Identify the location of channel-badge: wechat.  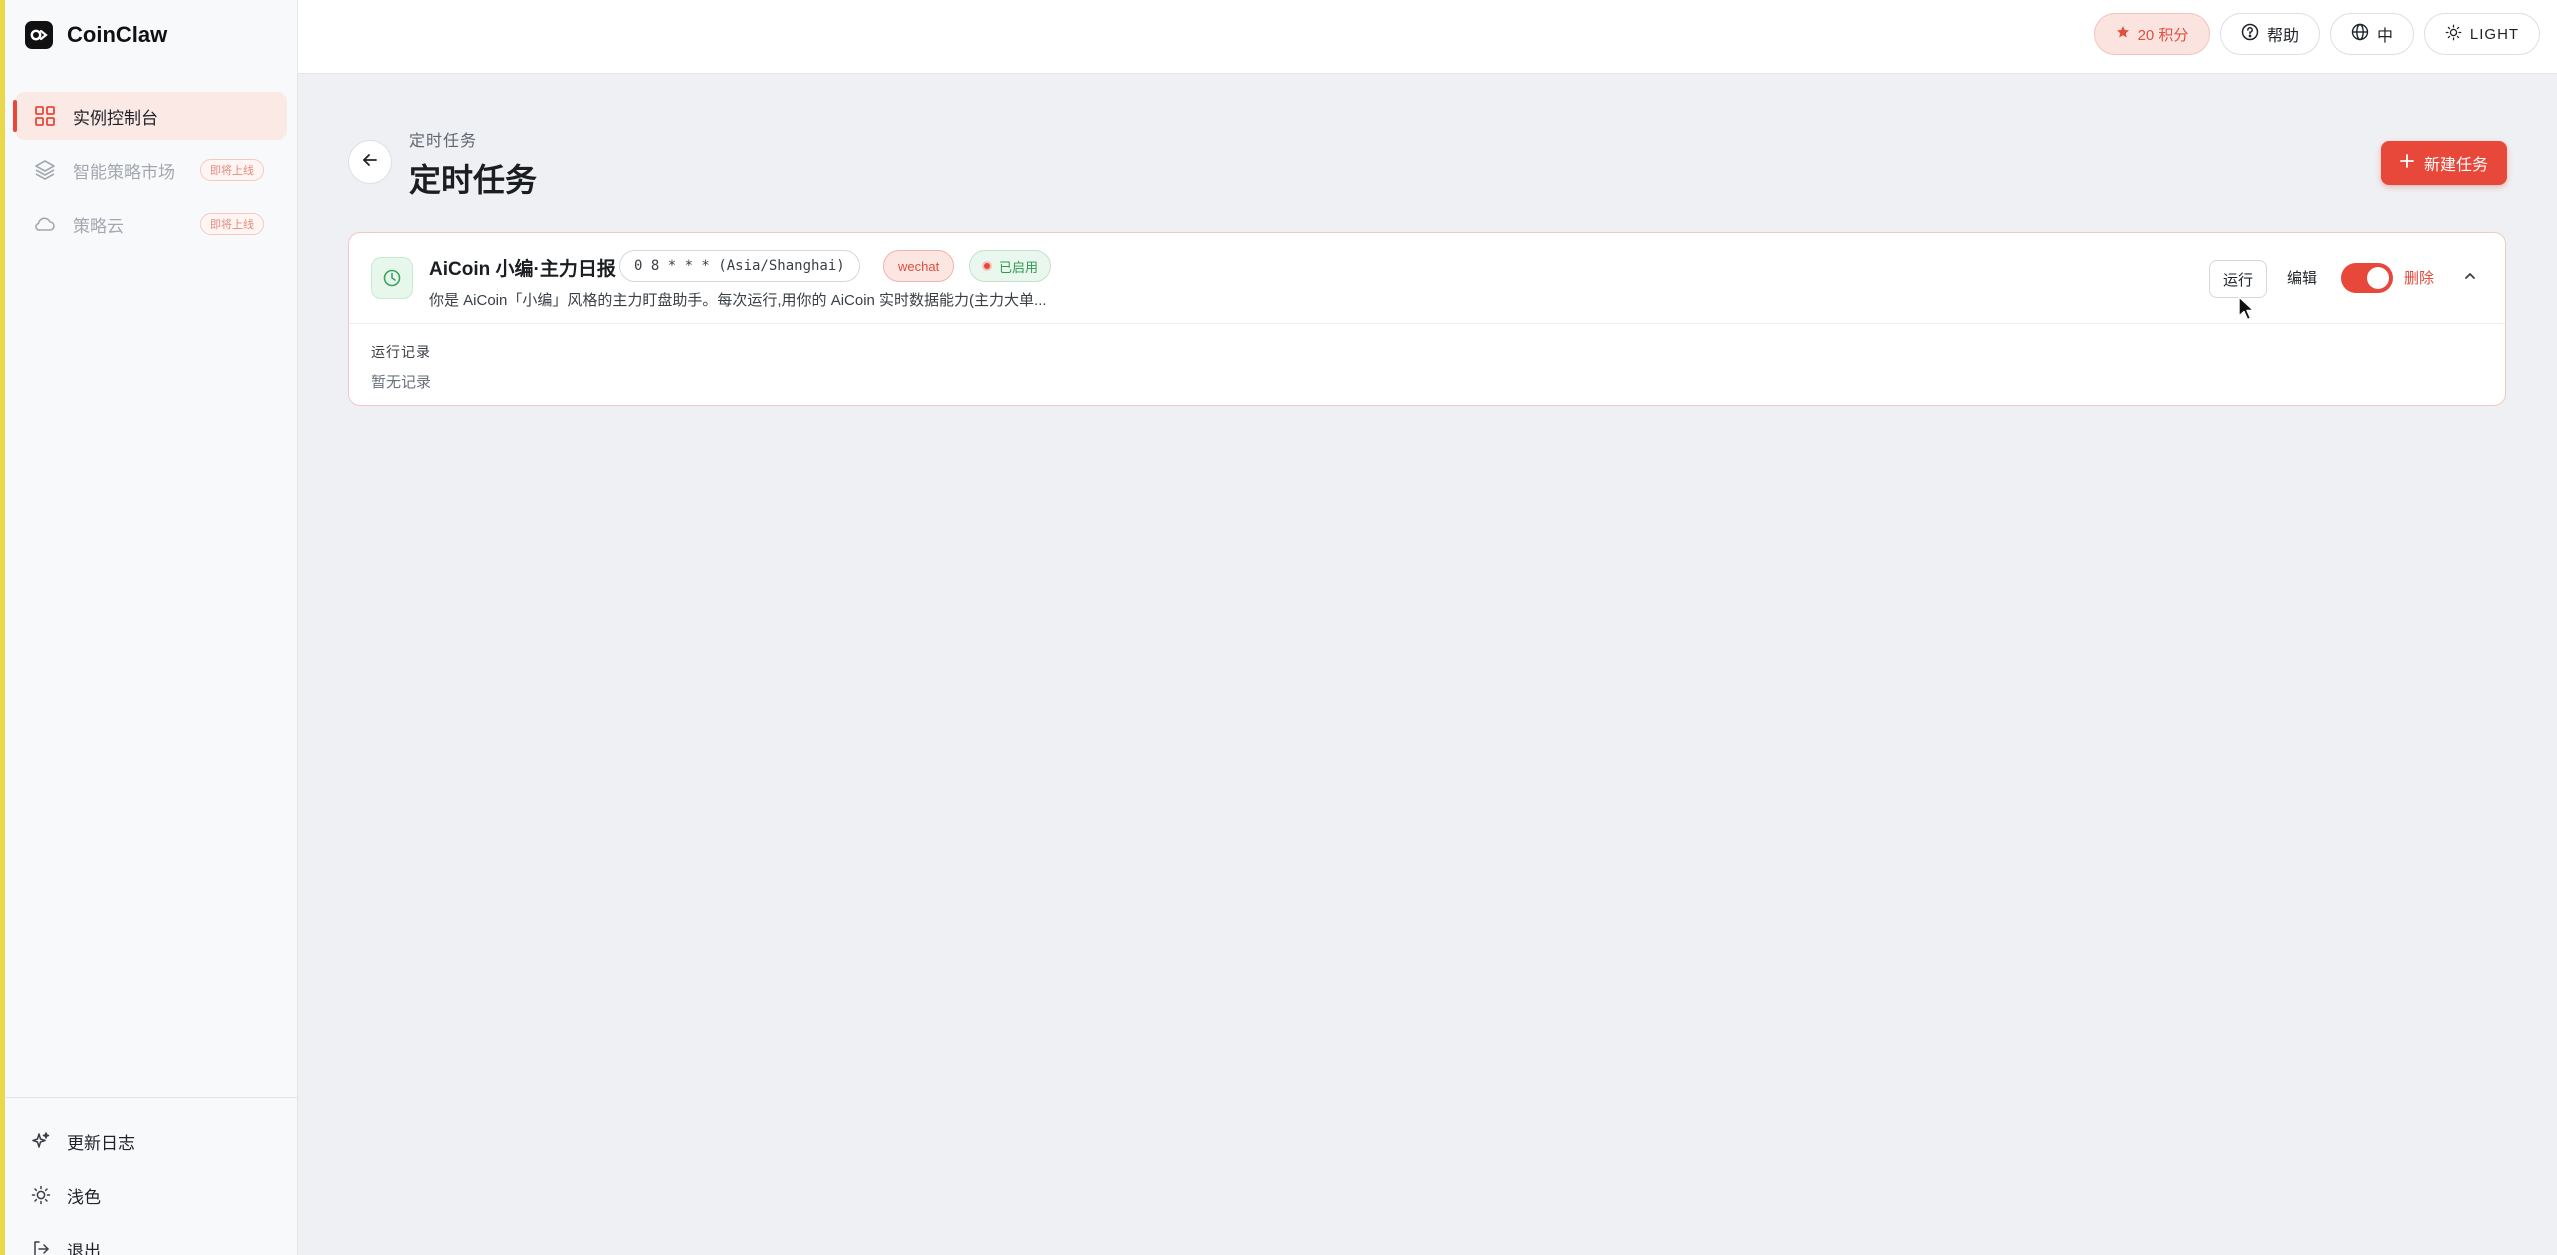
(919, 266).